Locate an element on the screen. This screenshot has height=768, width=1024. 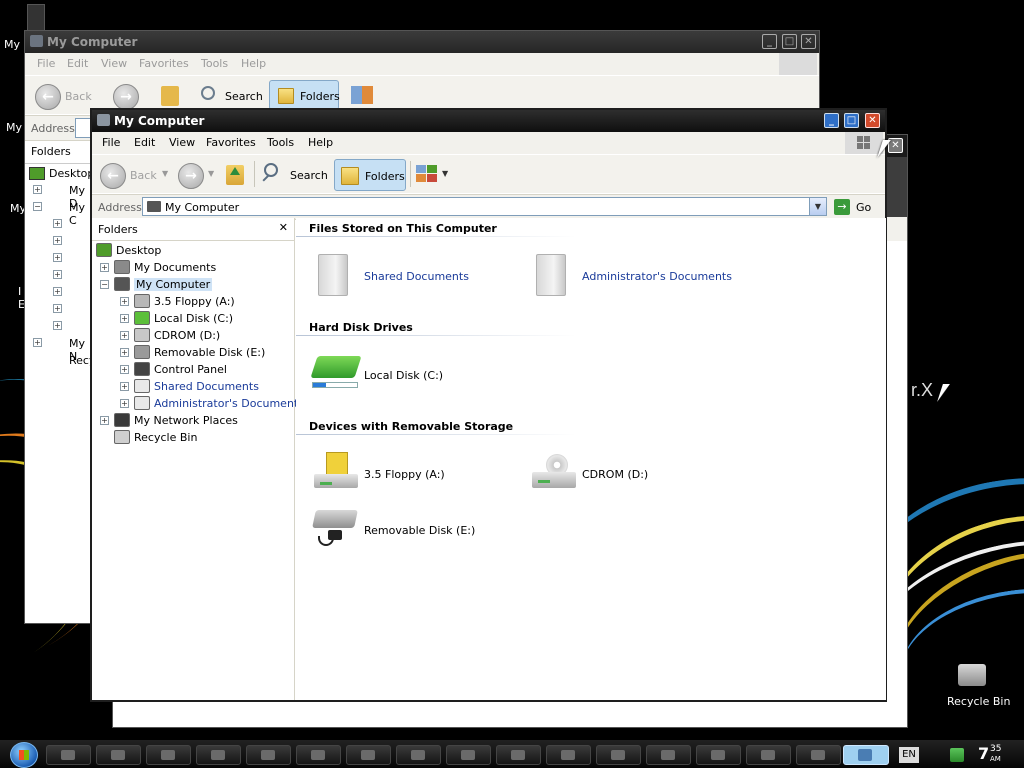
shared-documents-icon is located at coordinates (333, 275).